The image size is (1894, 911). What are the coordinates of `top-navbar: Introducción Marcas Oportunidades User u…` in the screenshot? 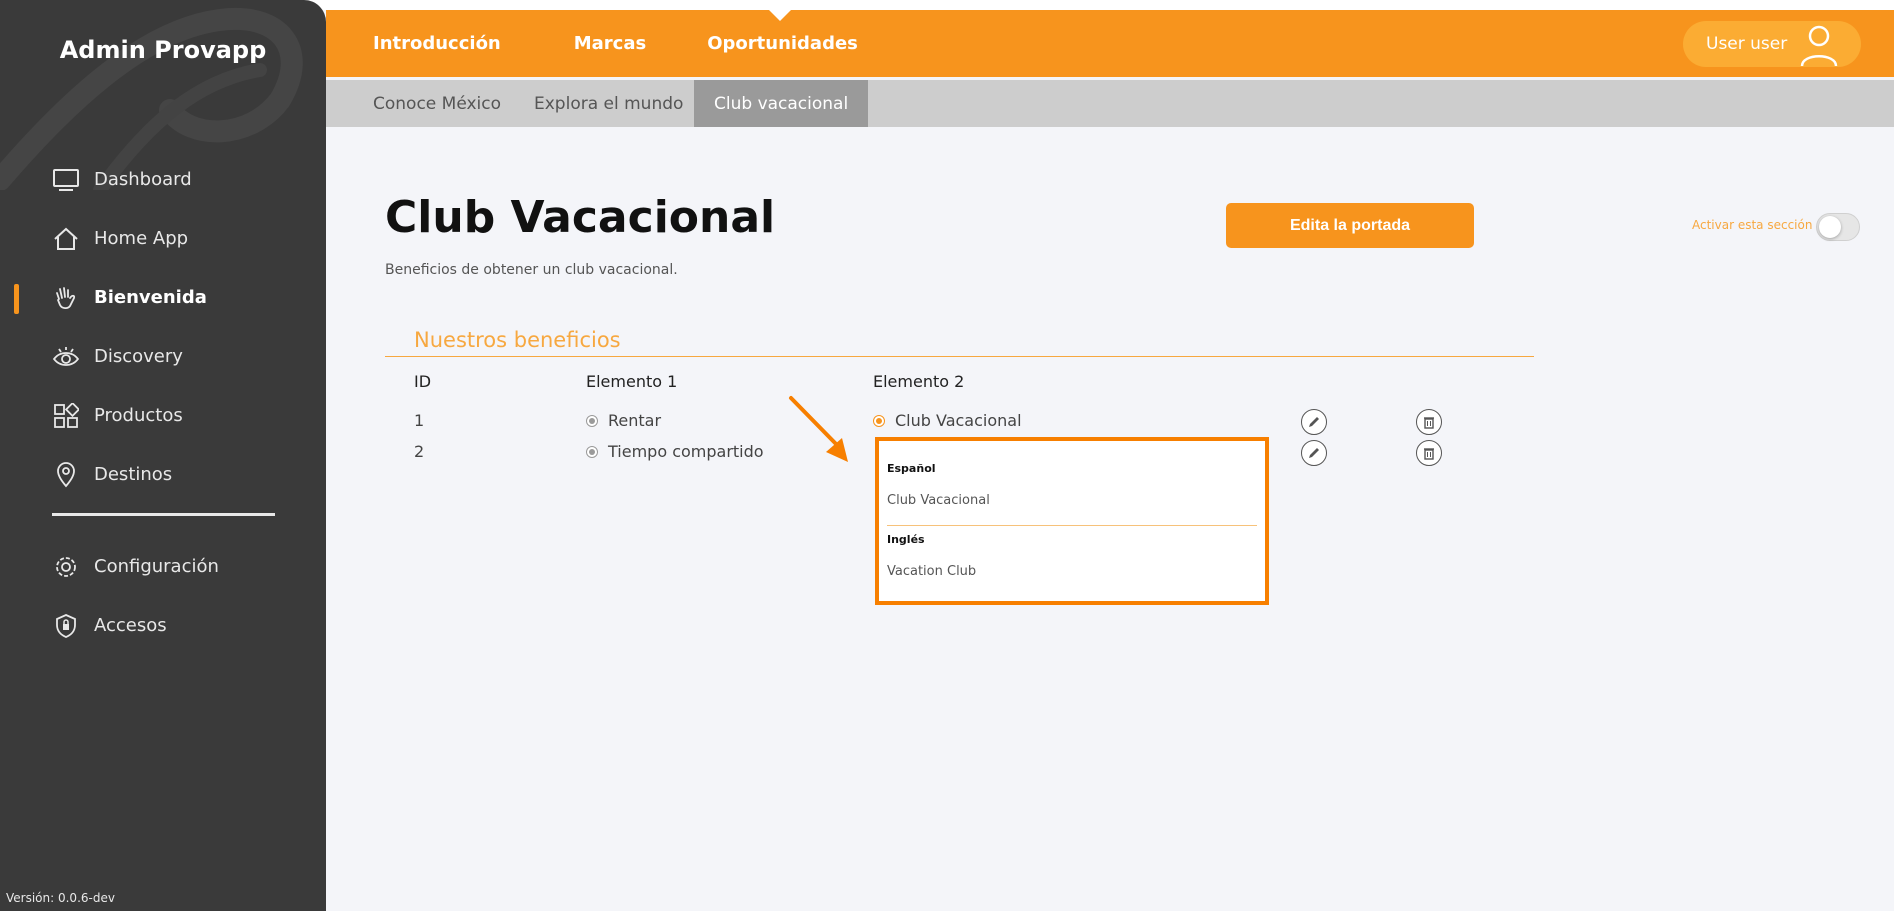 It's located at (1110, 43).